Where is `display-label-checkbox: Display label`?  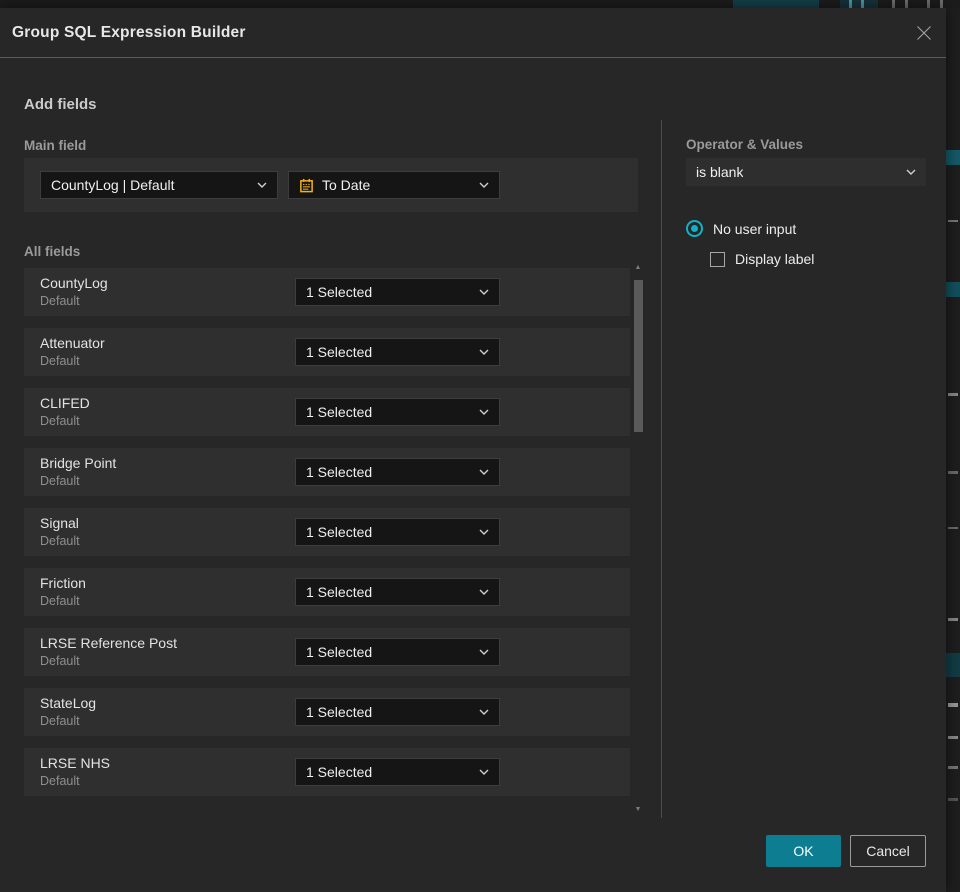
display-label-checkbox: Display label is located at coordinates (762, 259).